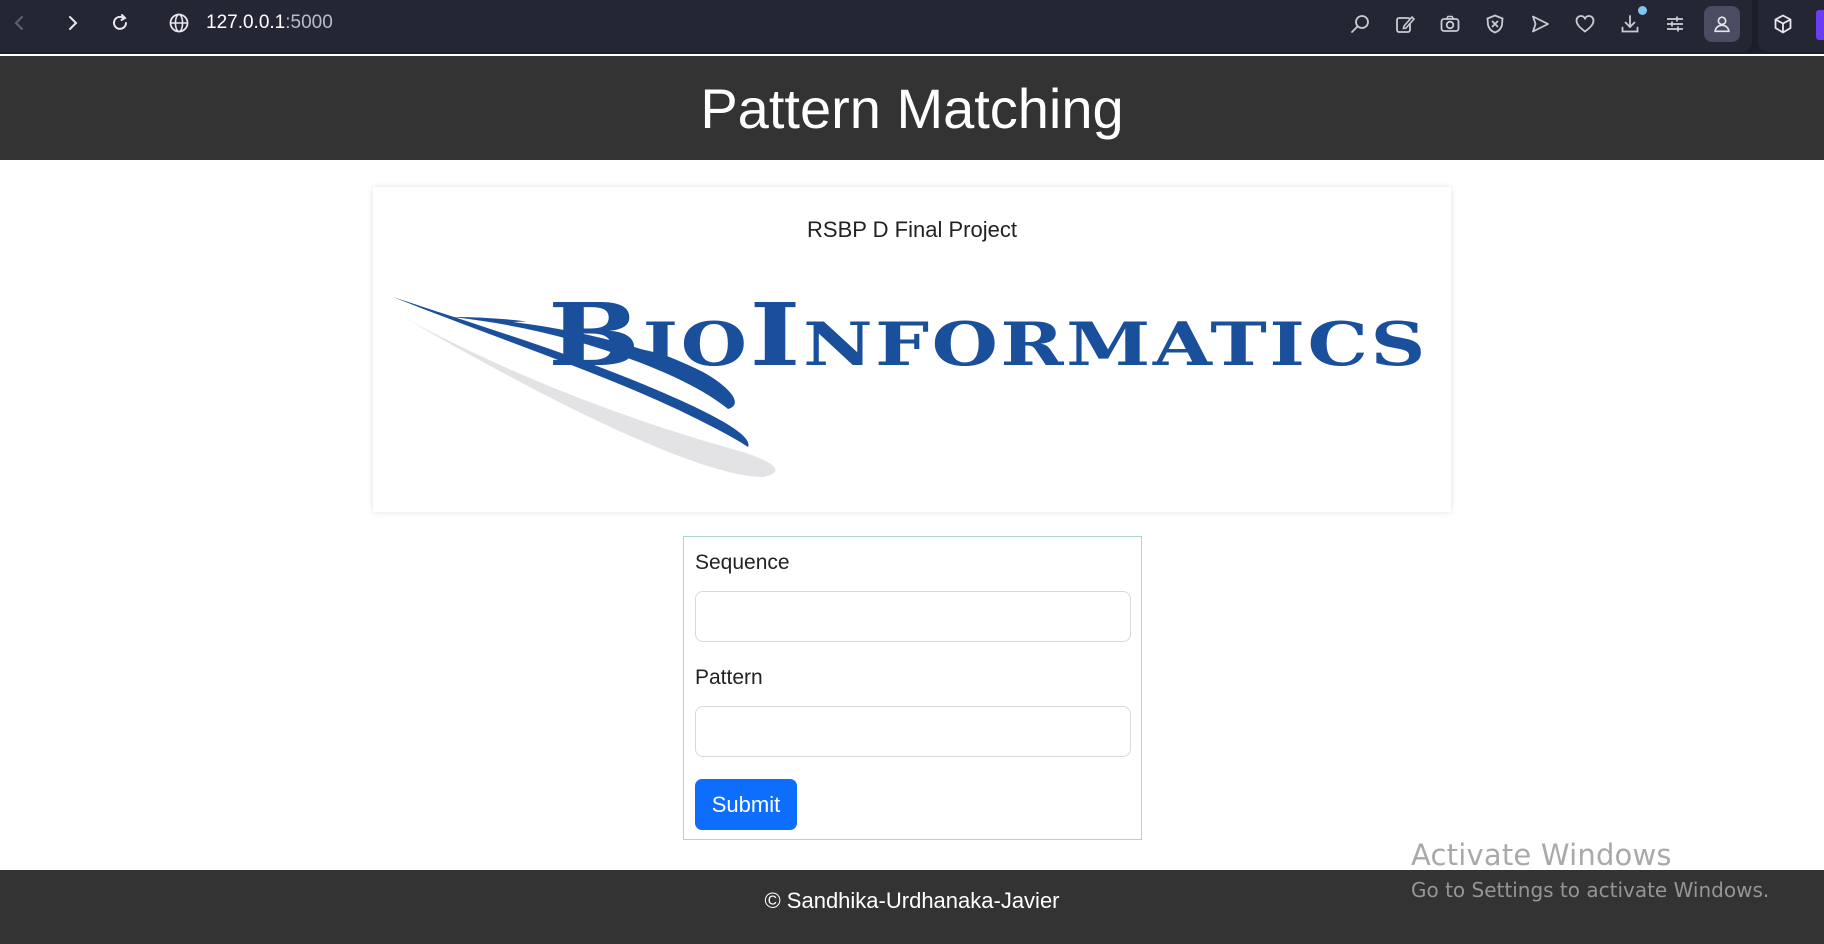 This screenshot has height=944, width=1824. What do you see at coordinates (120, 23) in the screenshot?
I see `reload-icon` at bounding box center [120, 23].